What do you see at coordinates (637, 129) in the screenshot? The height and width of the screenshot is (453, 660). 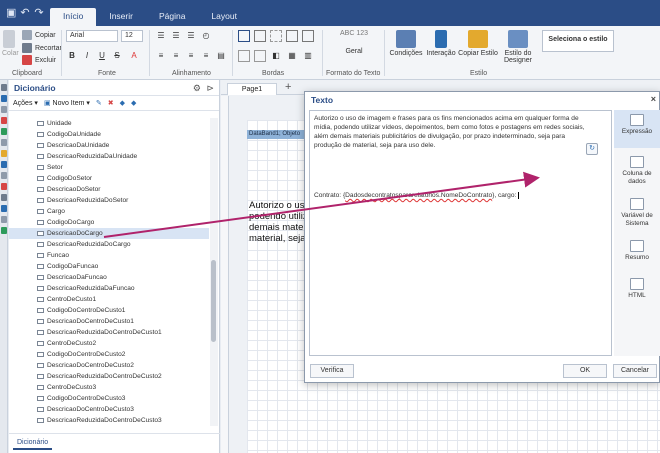 I see `side-item-expression: Expressão` at bounding box center [637, 129].